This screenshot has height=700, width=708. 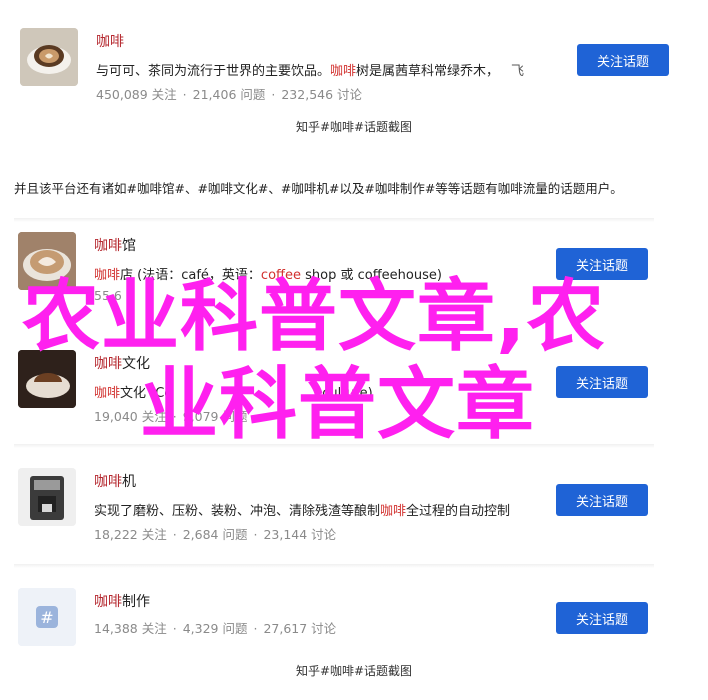 I want to click on questions-count: 4,329 问题, so click(x=215, y=628).